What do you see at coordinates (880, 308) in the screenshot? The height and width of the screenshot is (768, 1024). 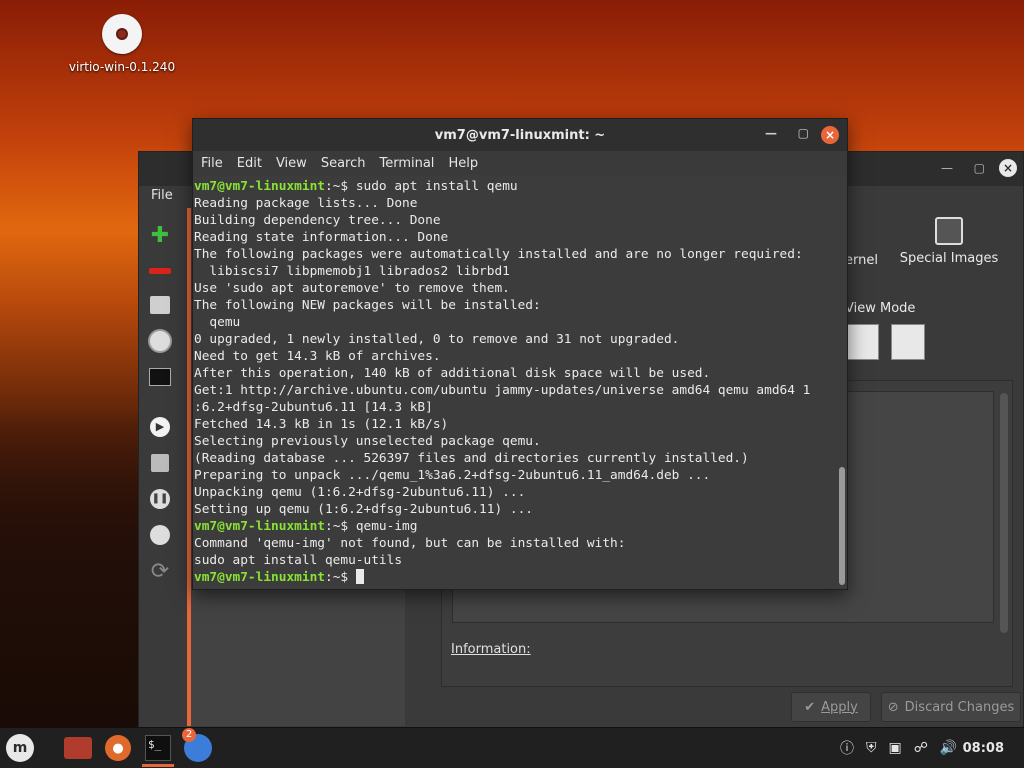 I see `view-mode-label: View Mode` at bounding box center [880, 308].